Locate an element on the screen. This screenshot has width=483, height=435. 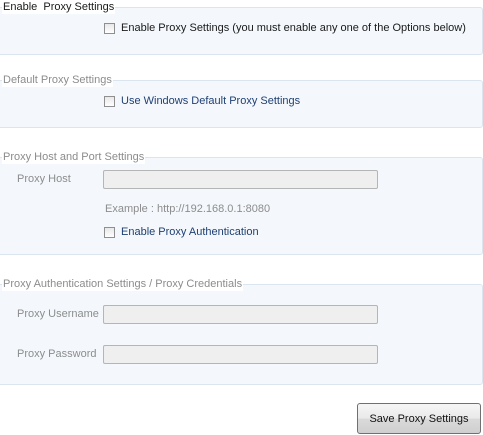
proxy-host-label: Proxy Host is located at coordinates (44, 179).